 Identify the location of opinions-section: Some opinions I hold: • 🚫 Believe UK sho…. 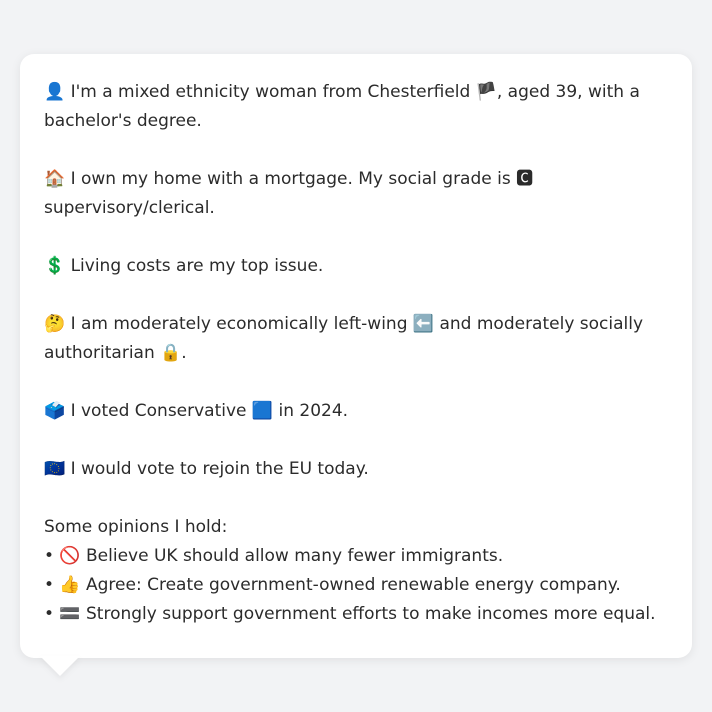
(359, 571).